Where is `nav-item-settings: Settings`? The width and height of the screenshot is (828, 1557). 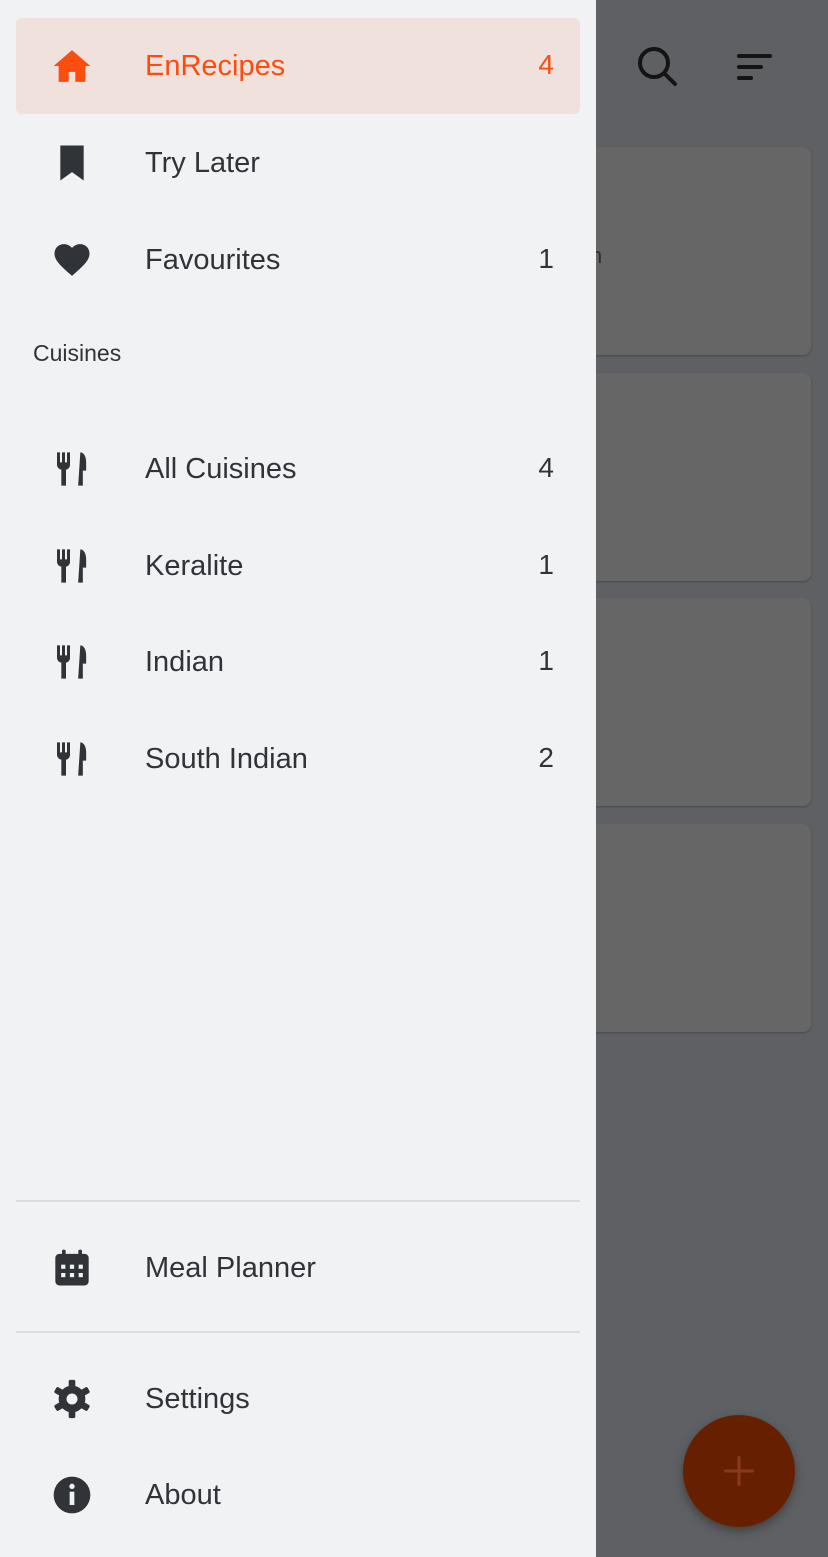
nav-item-settings: Settings is located at coordinates (298, 1399).